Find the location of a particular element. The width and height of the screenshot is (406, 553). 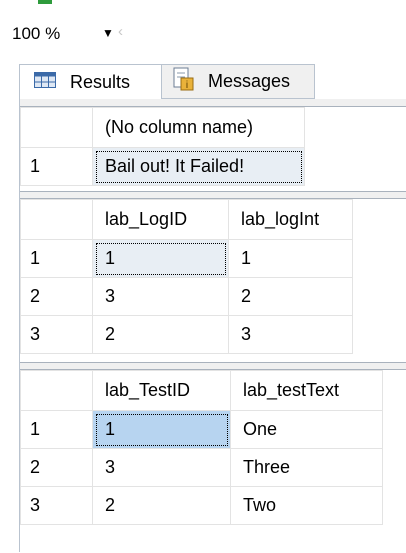

table-row: 1 1 1 is located at coordinates (186, 258).